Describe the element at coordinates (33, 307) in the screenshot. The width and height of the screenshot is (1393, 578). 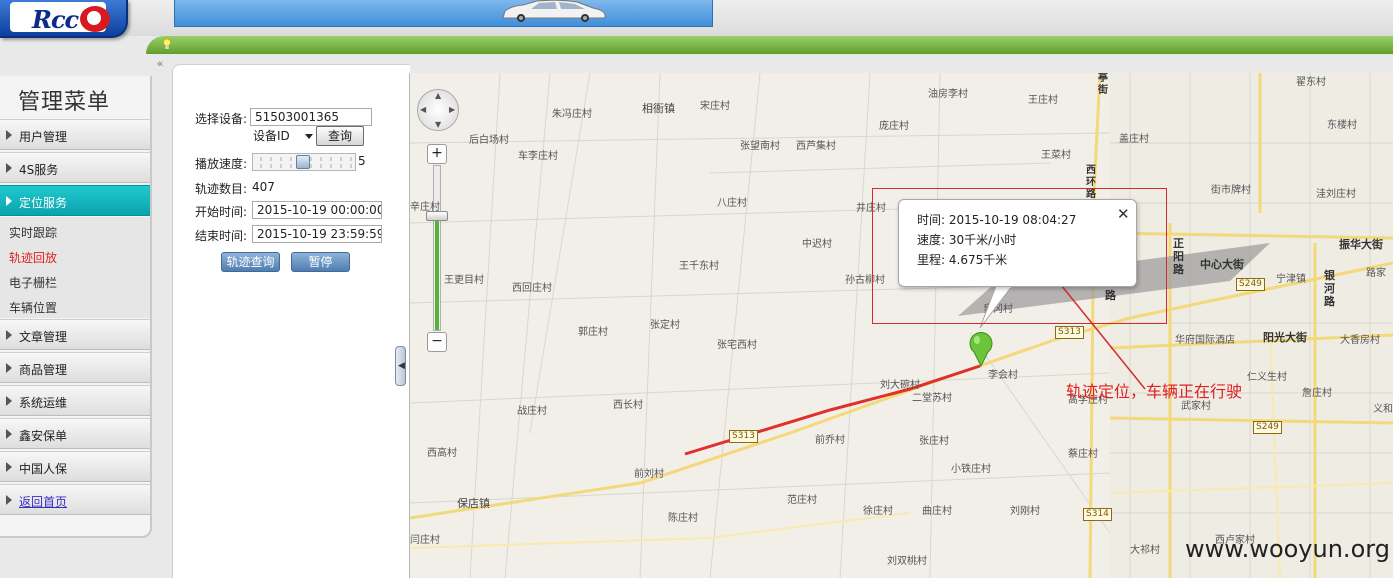
I see `submenu-item-vehicle-position: 车辆位置` at that location.